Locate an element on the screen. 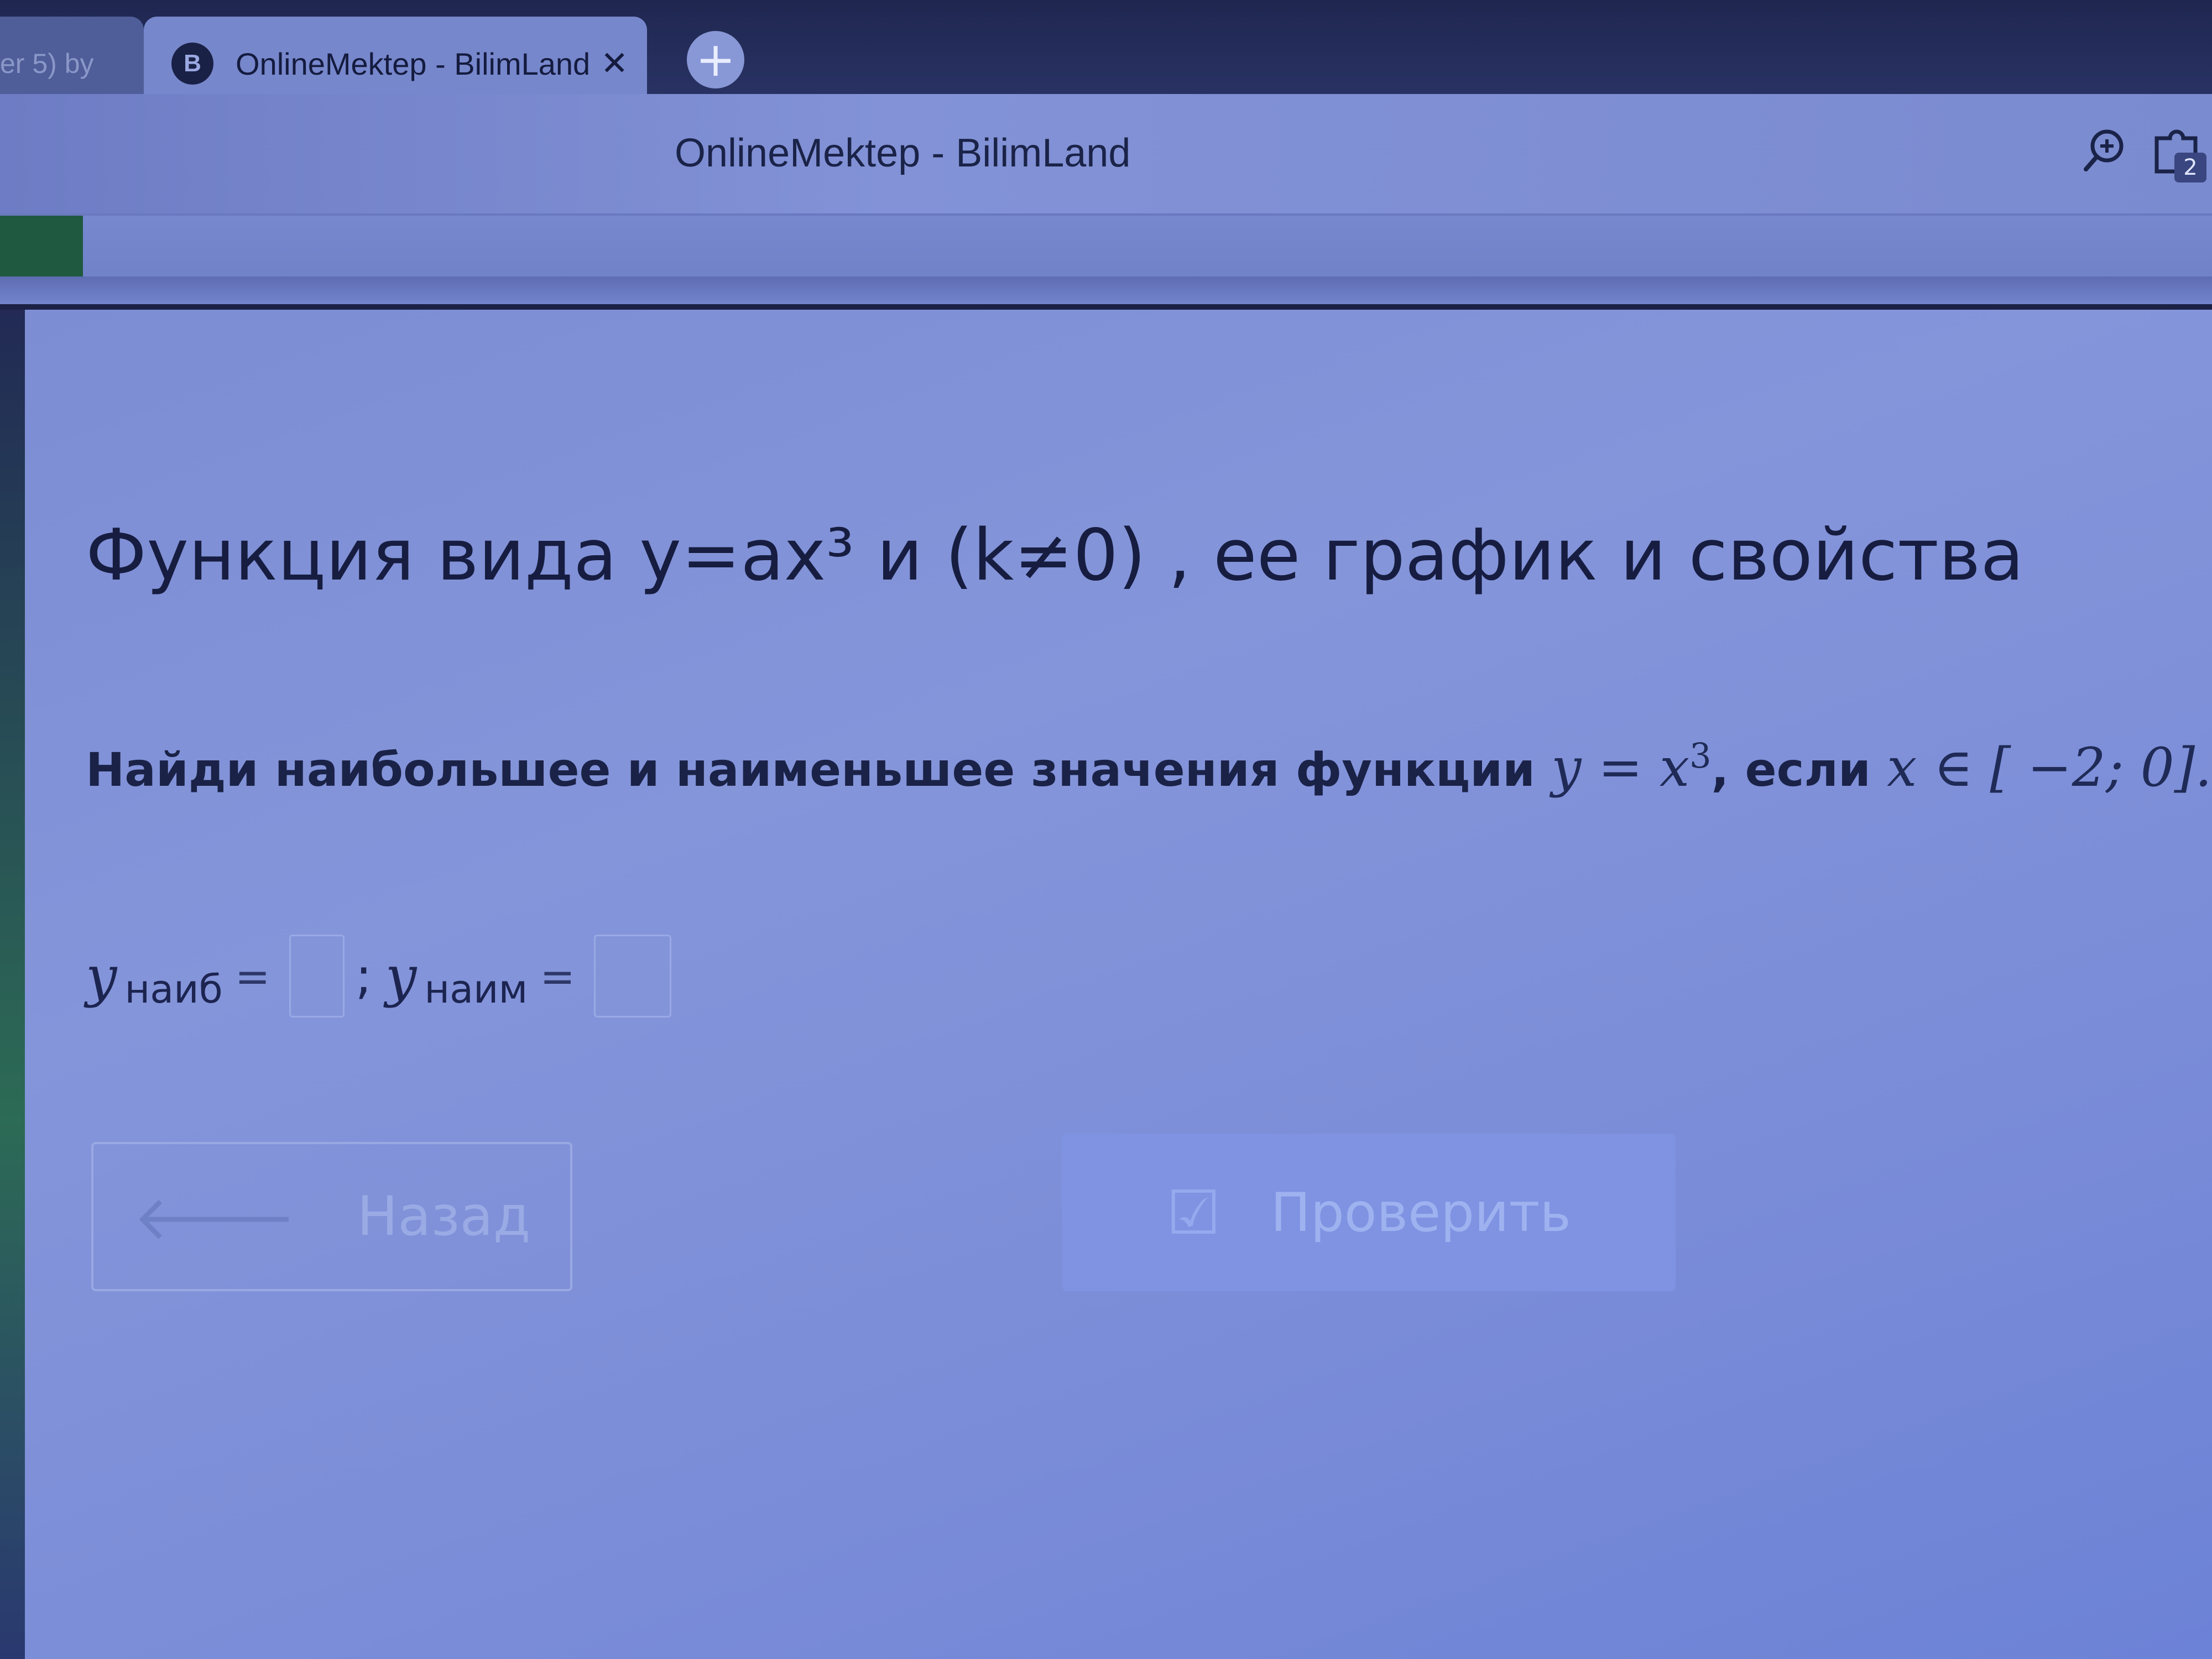  check-button-label: Проверить is located at coordinates (1421, 1212).